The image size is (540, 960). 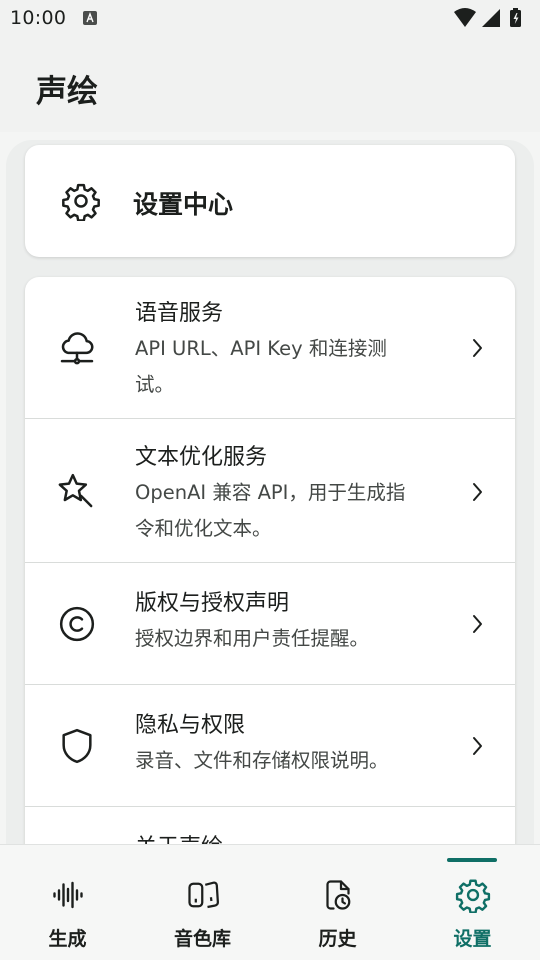 What do you see at coordinates (472, 939) in the screenshot?
I see `nav-label: 设置` at bounding box center [472, 939].